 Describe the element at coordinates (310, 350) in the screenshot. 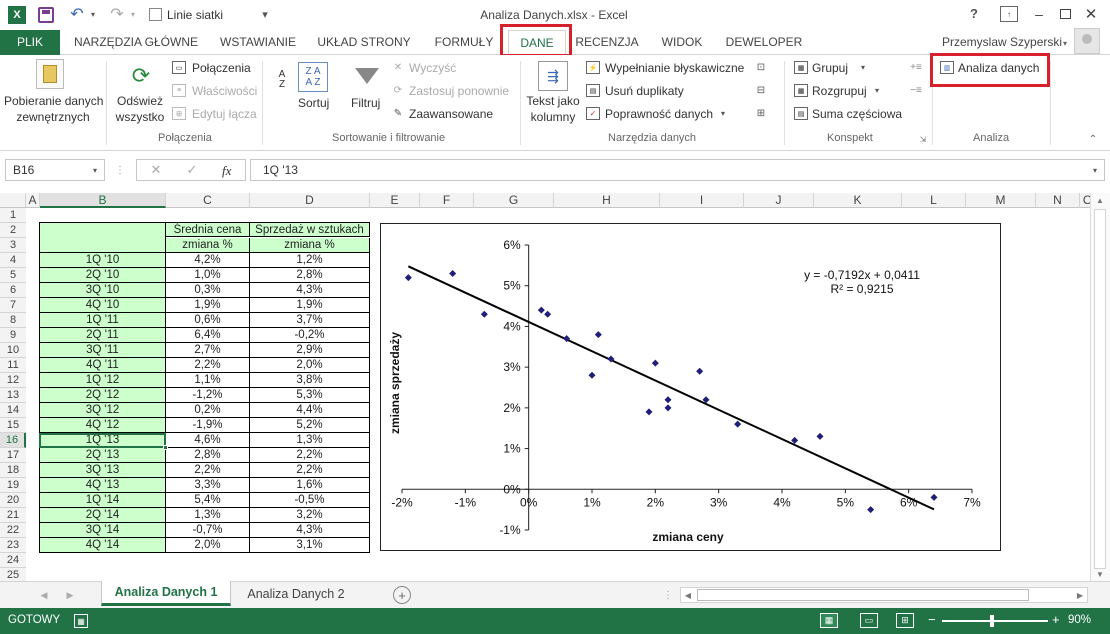

I see `cell-d10: 2,9%` at that location.